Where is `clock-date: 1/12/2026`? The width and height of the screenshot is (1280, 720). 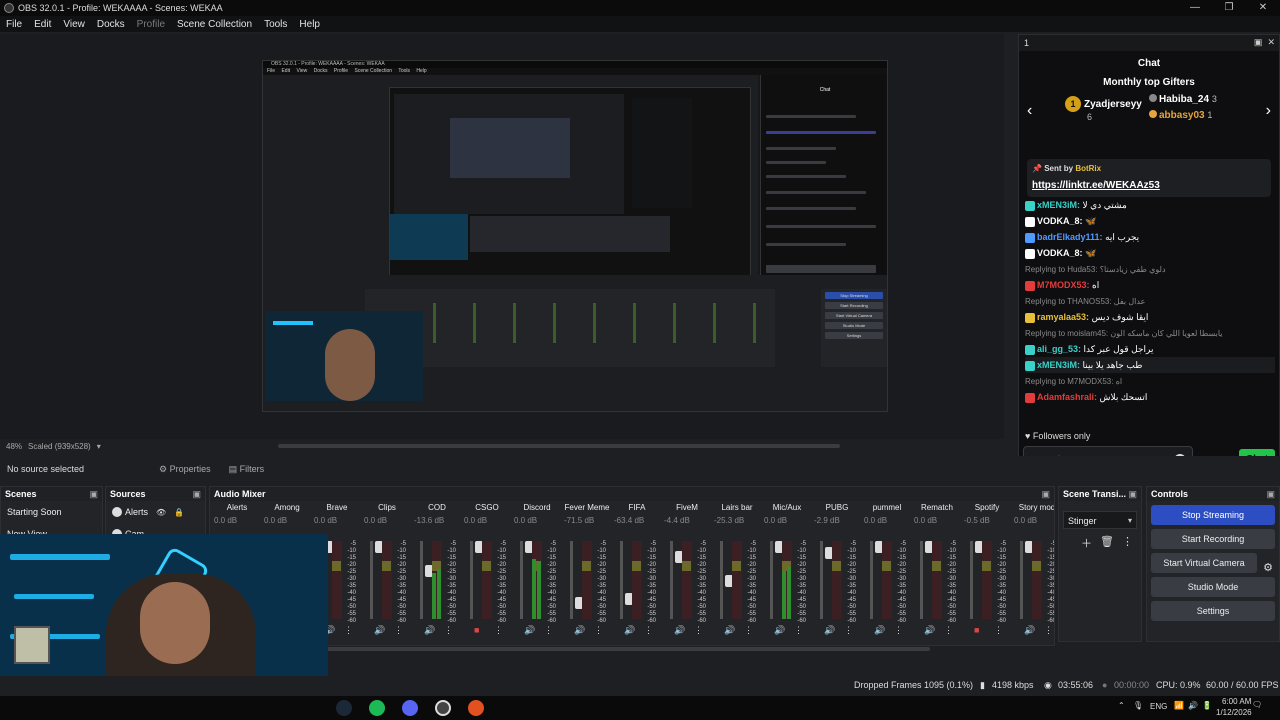 clock-date: 1/12/2026 is located at coordinates (1234, 712).